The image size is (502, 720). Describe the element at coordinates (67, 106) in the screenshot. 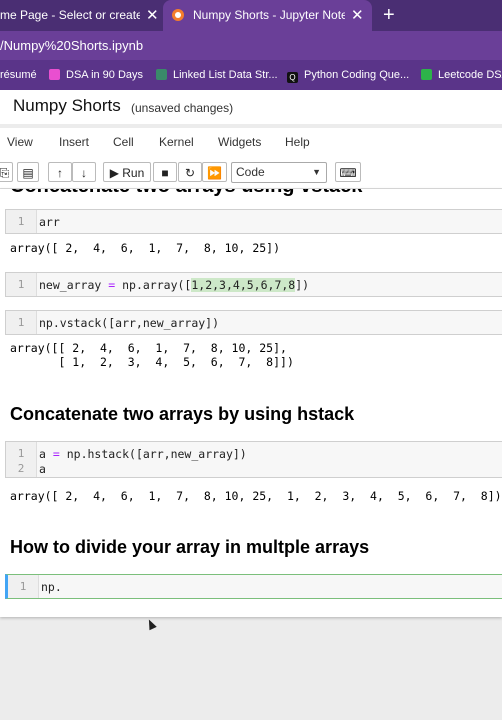

I see `notebook-title: Numpy Shorts` at that location.